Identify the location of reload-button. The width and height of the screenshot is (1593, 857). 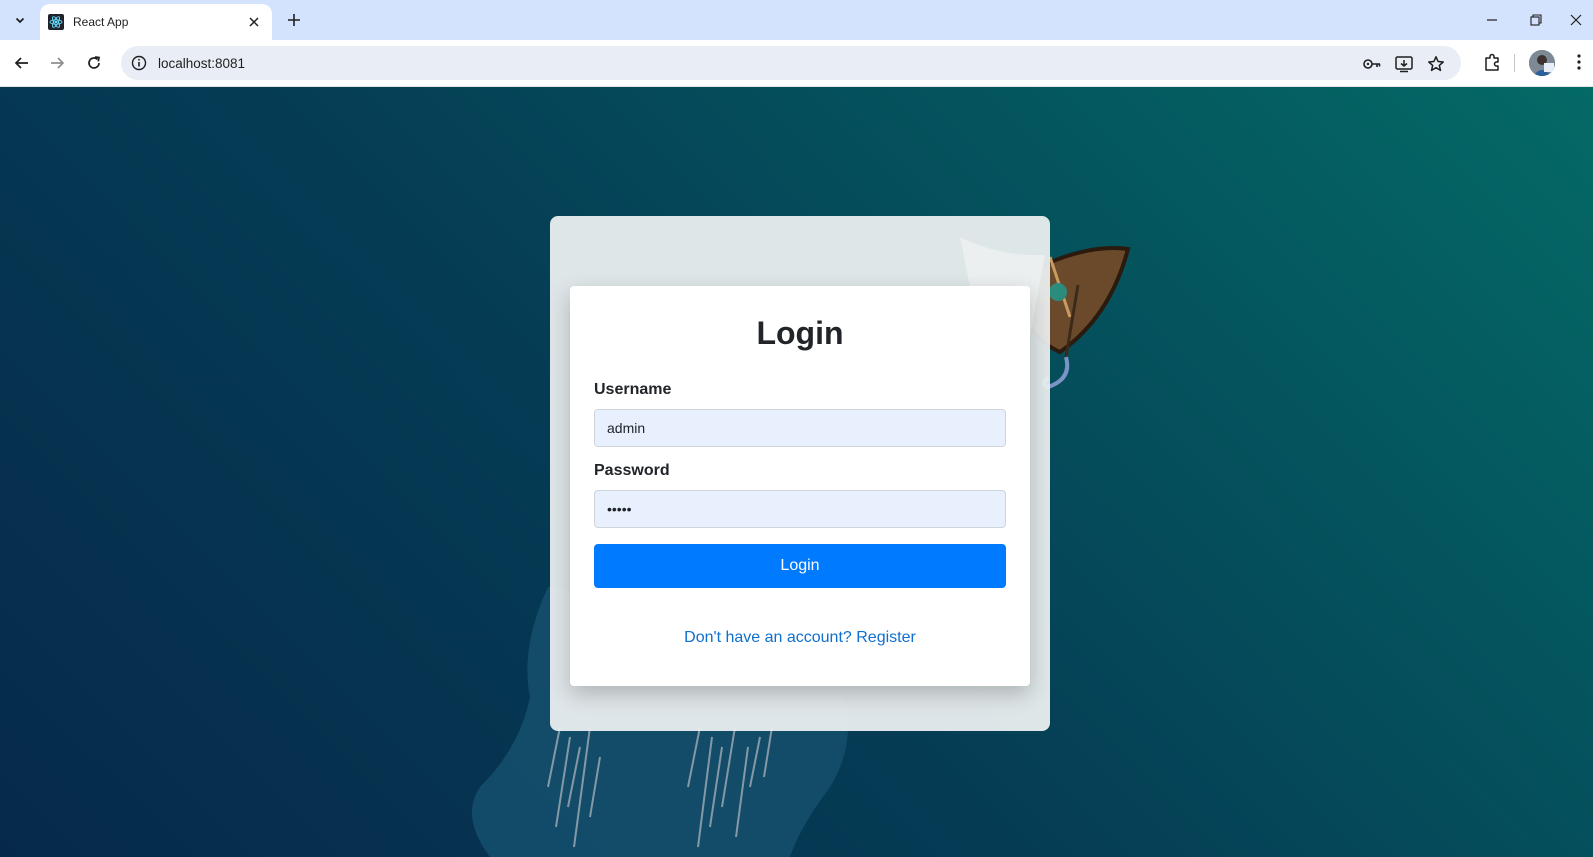
(94, 63).